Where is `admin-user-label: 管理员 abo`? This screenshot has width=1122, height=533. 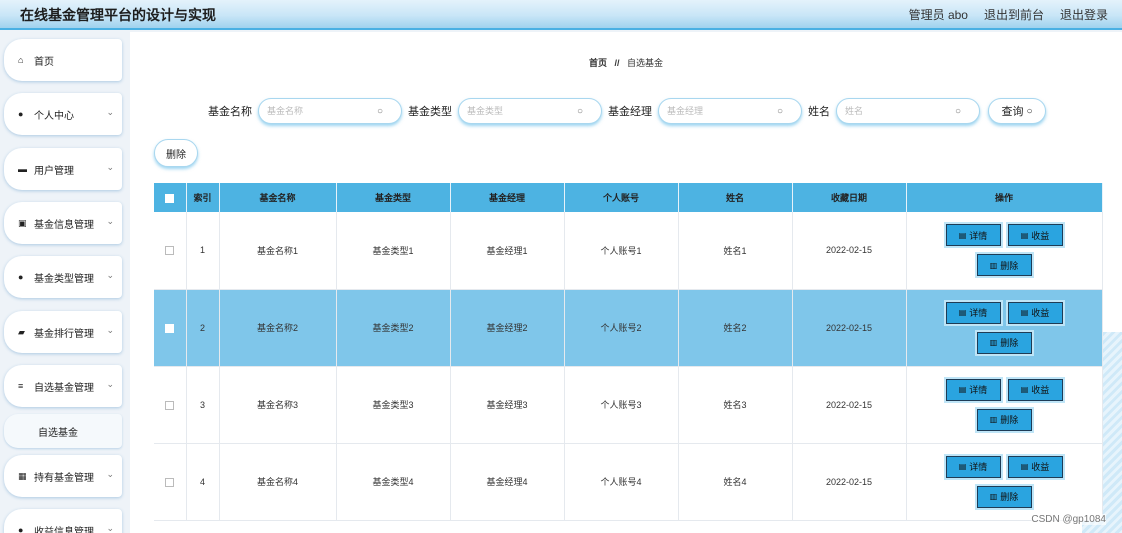
admin-user-label: 管理员 abo is located at coordinates (938, 15).